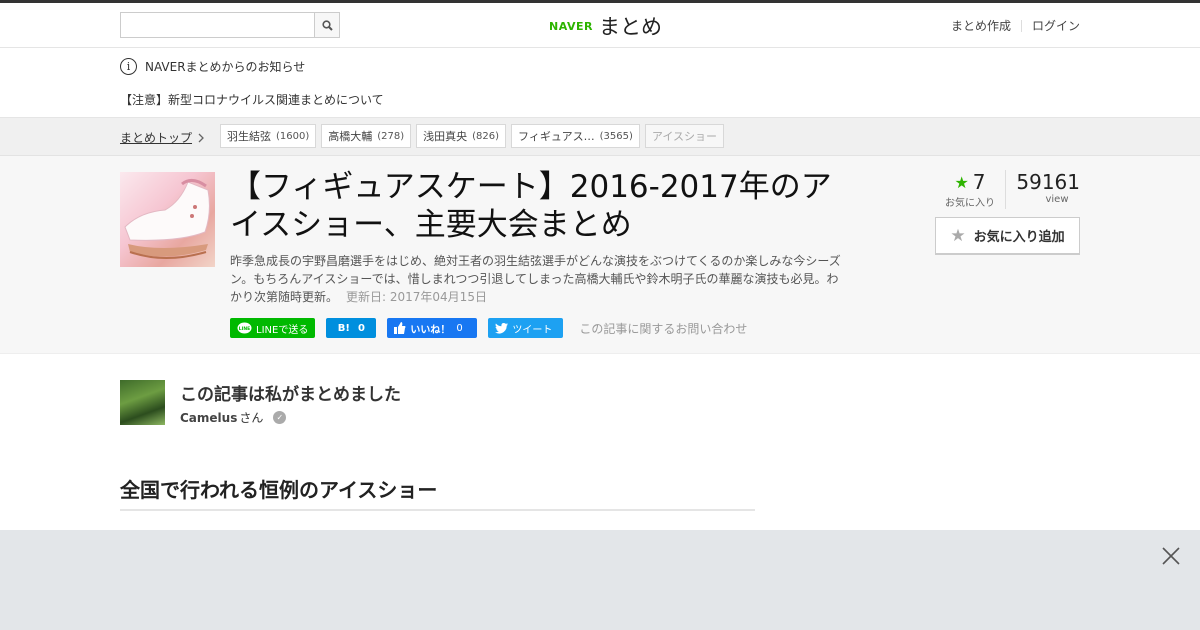  Describe the element at coordinates (391, 136) in the screenshot. I see `tag-count: (278)` at that location.